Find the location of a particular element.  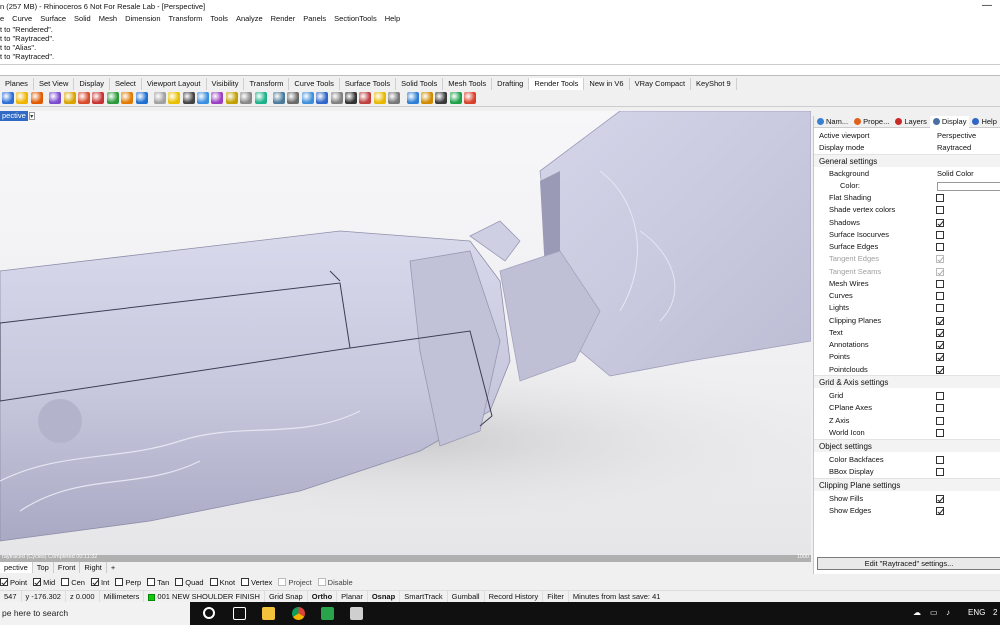

language-indicator: ENG is located at coordinates (976, 612).